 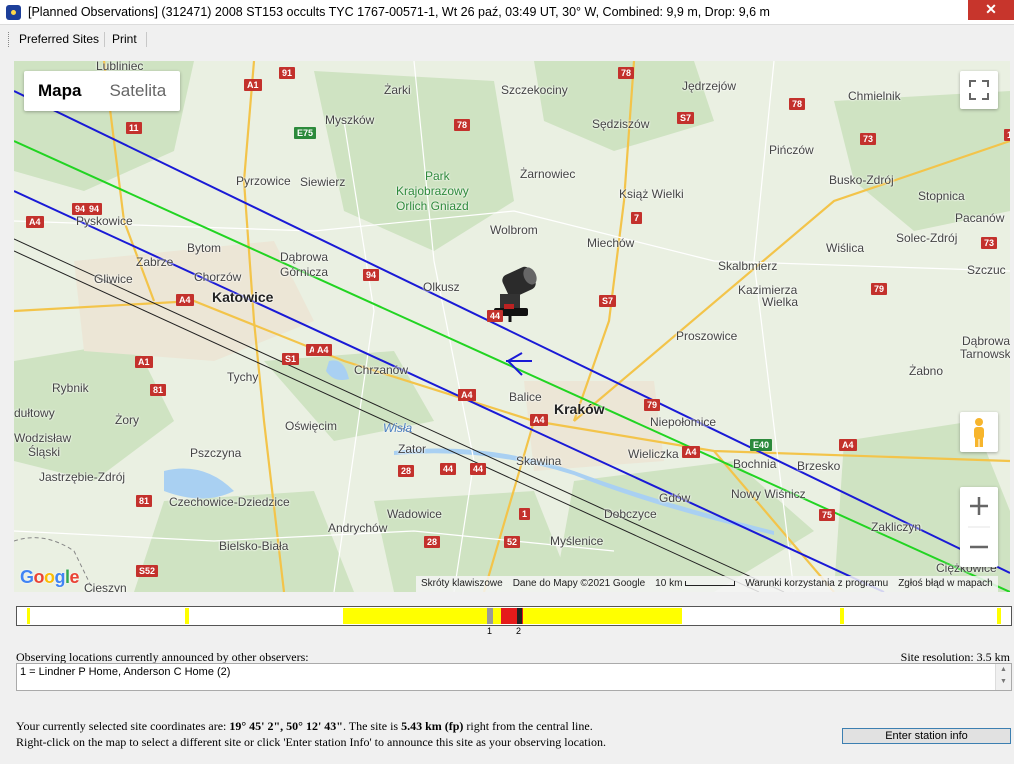 What do you see at coordinates (755, 464) in the screenshot?
I see `place-label: Bochnia` at bounding box center [755, 464].